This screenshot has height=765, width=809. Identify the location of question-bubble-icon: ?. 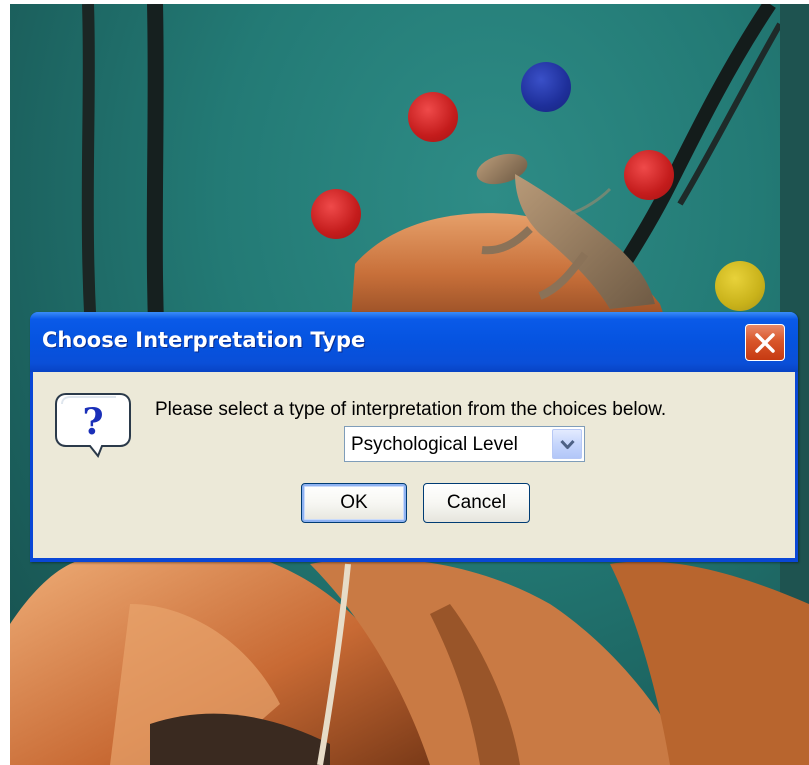
(93, 425).